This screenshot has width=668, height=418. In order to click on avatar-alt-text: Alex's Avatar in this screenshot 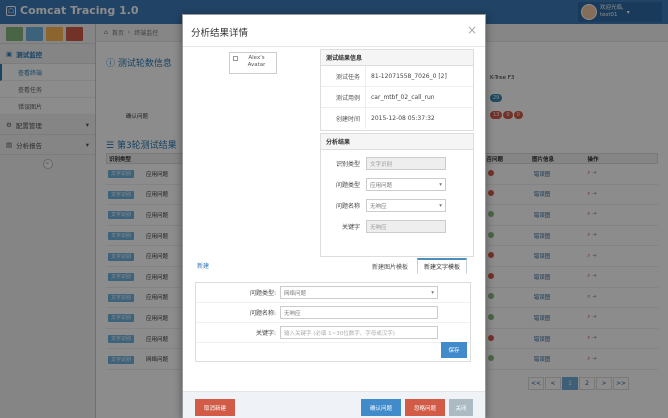, I will do `click(256, 61)`.